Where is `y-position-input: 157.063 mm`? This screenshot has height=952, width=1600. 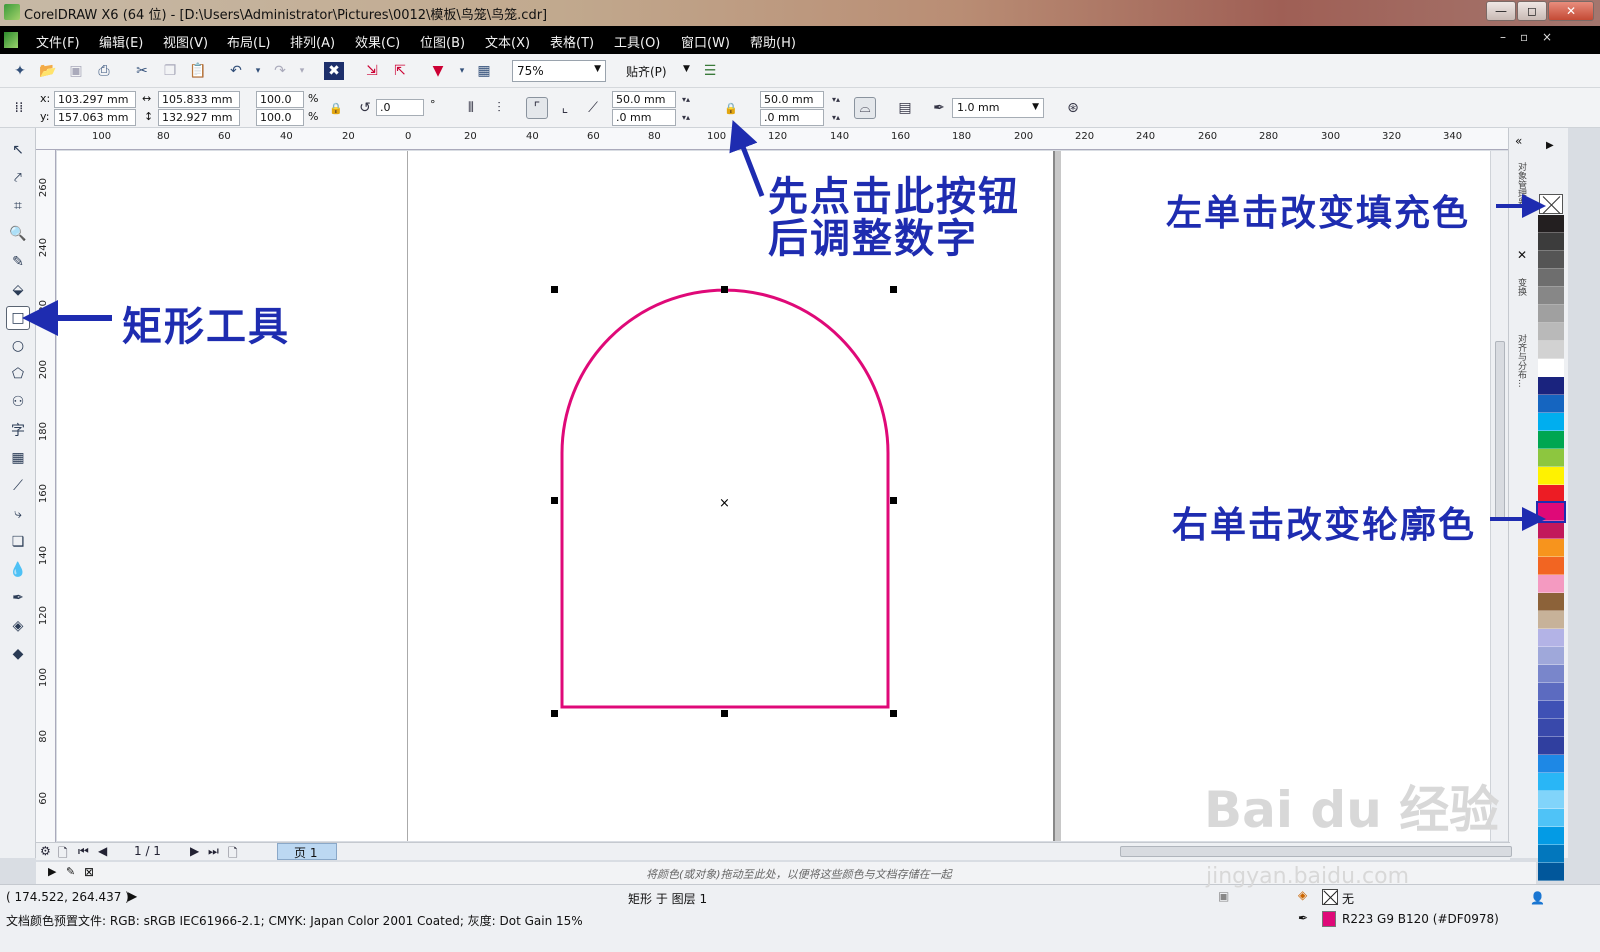 y-position-input: 157.063 mm is located at coordinates (95, 117).